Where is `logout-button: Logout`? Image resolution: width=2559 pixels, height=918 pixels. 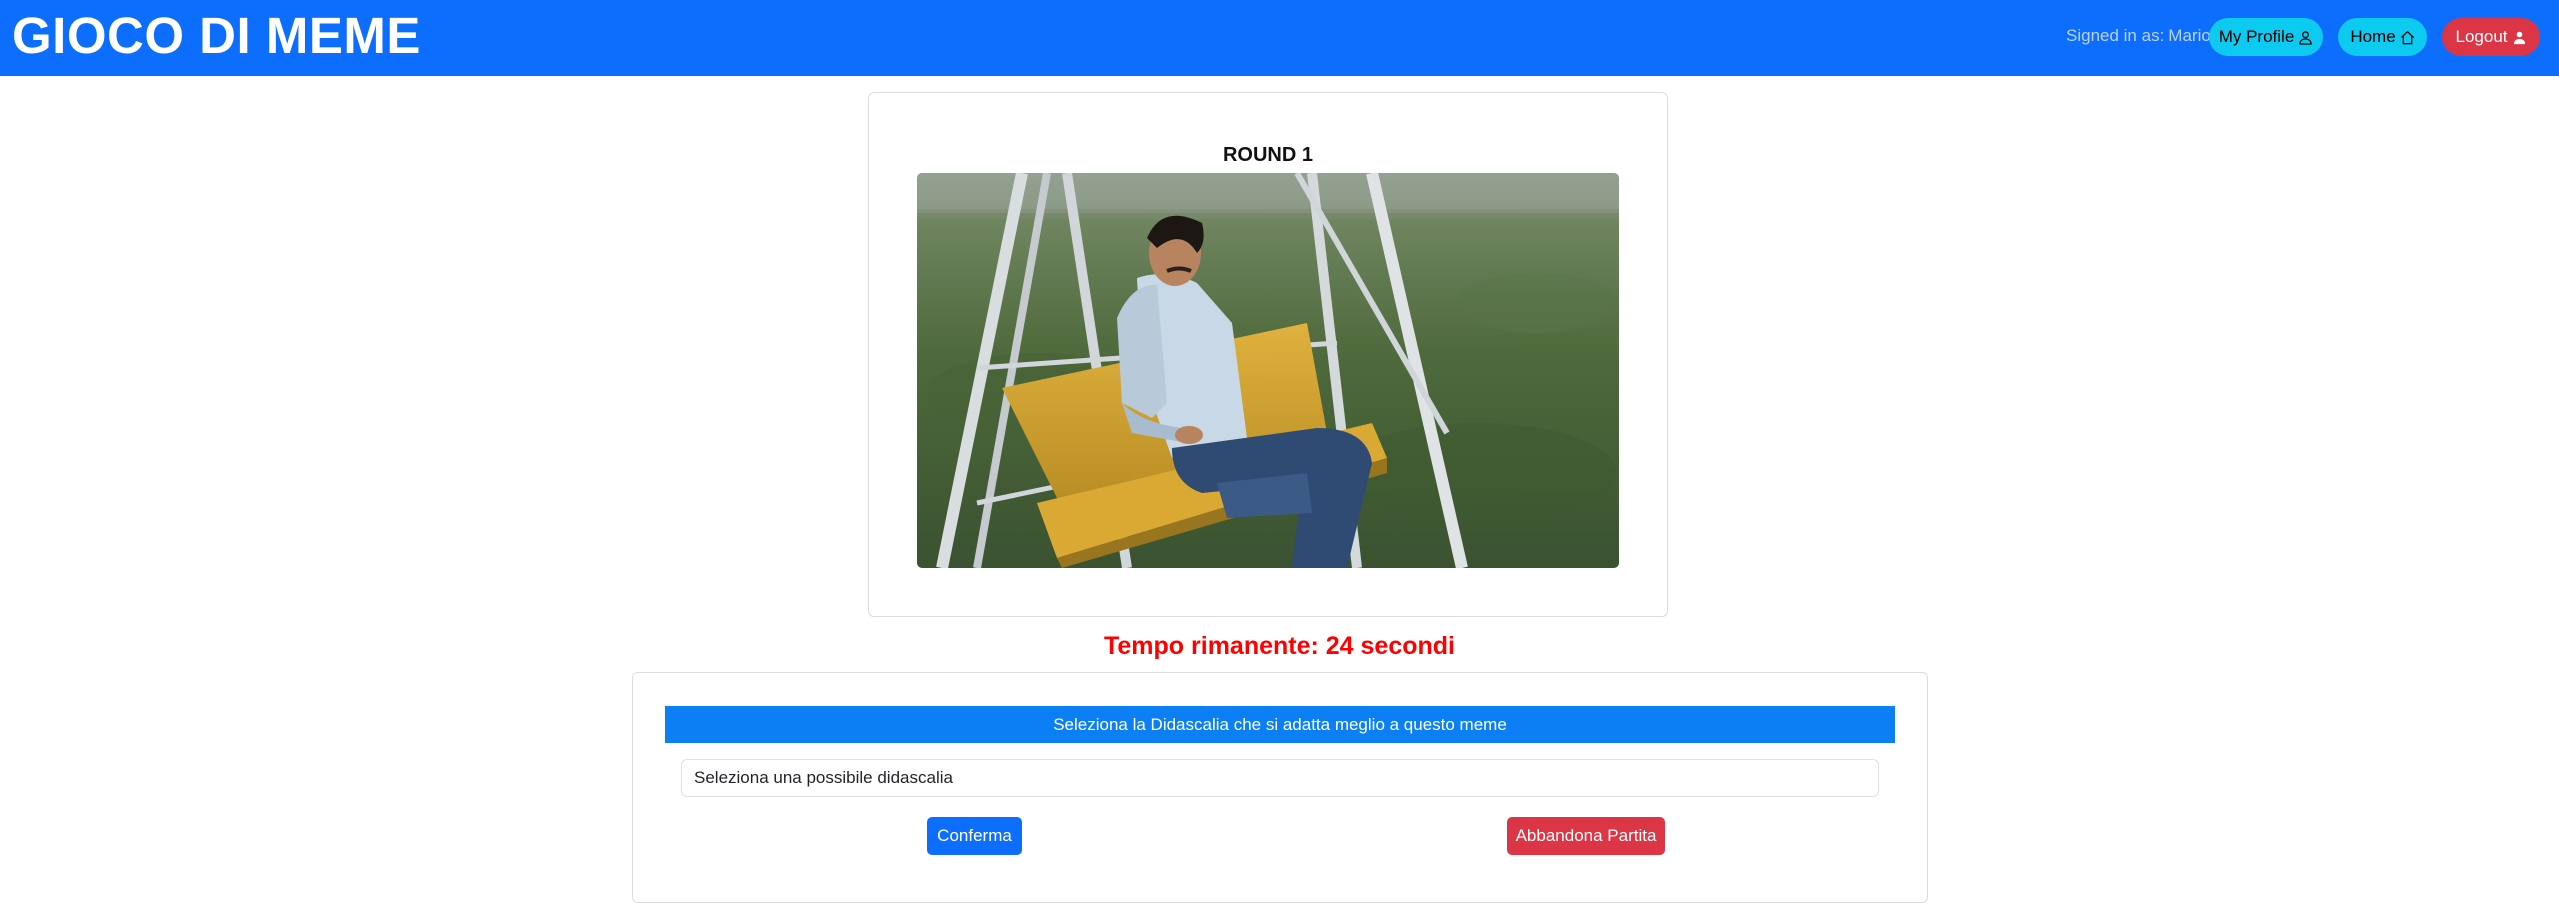
logout-button: Logout is located at coordinates (2491, 37).